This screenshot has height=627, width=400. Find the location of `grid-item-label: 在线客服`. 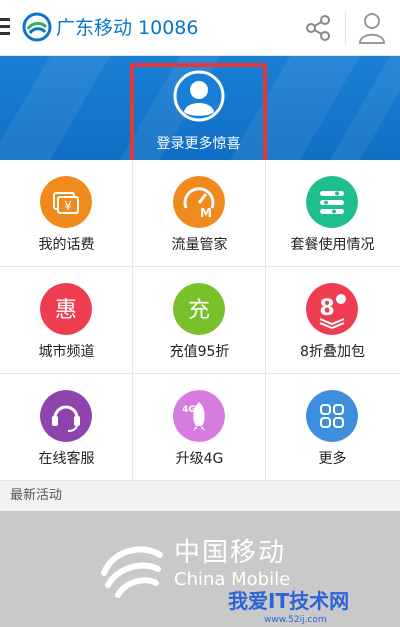

grid-item-label: 在线客服 is located at coordinates (66, 459).